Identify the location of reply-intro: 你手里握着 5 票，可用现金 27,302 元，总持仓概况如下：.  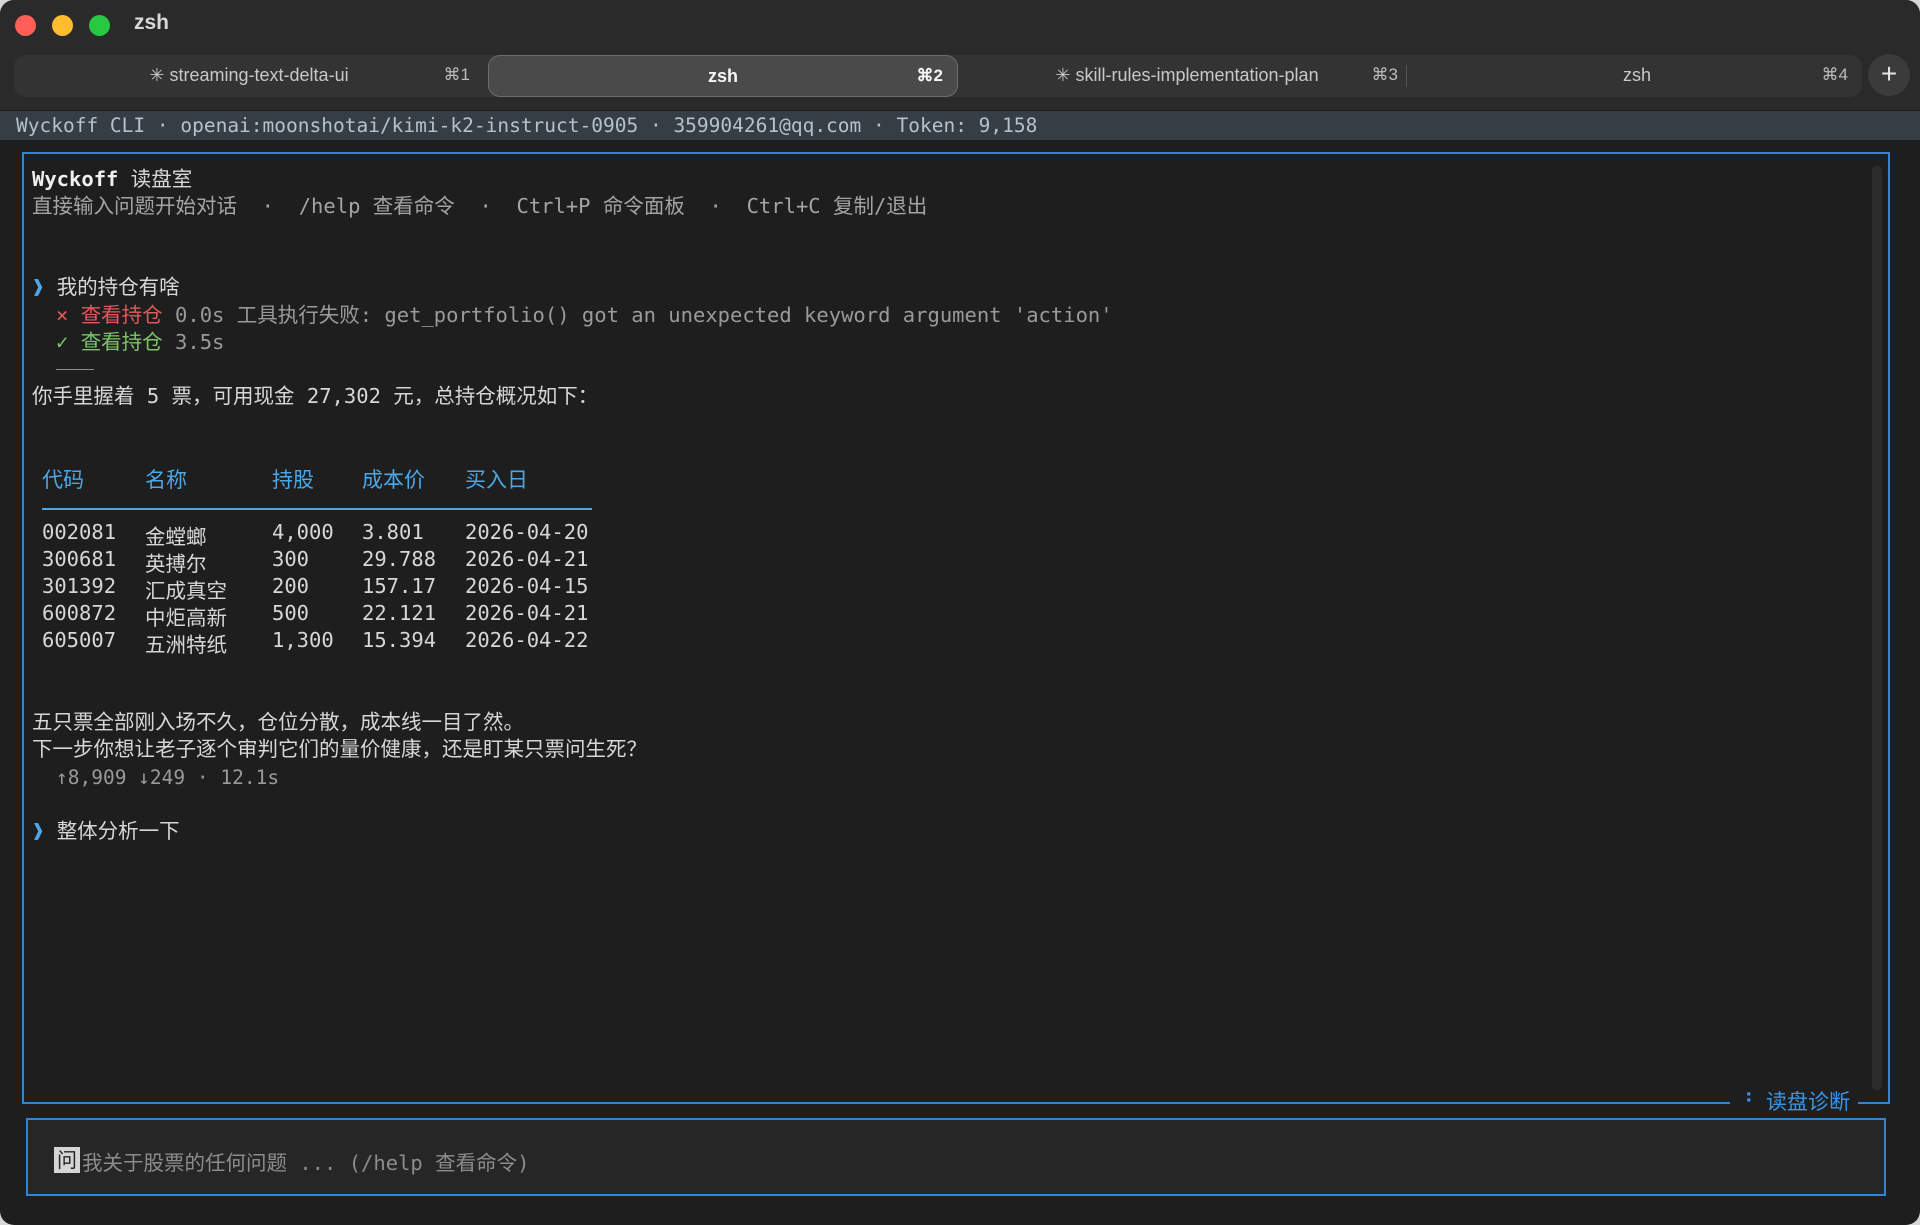
(315, 396).